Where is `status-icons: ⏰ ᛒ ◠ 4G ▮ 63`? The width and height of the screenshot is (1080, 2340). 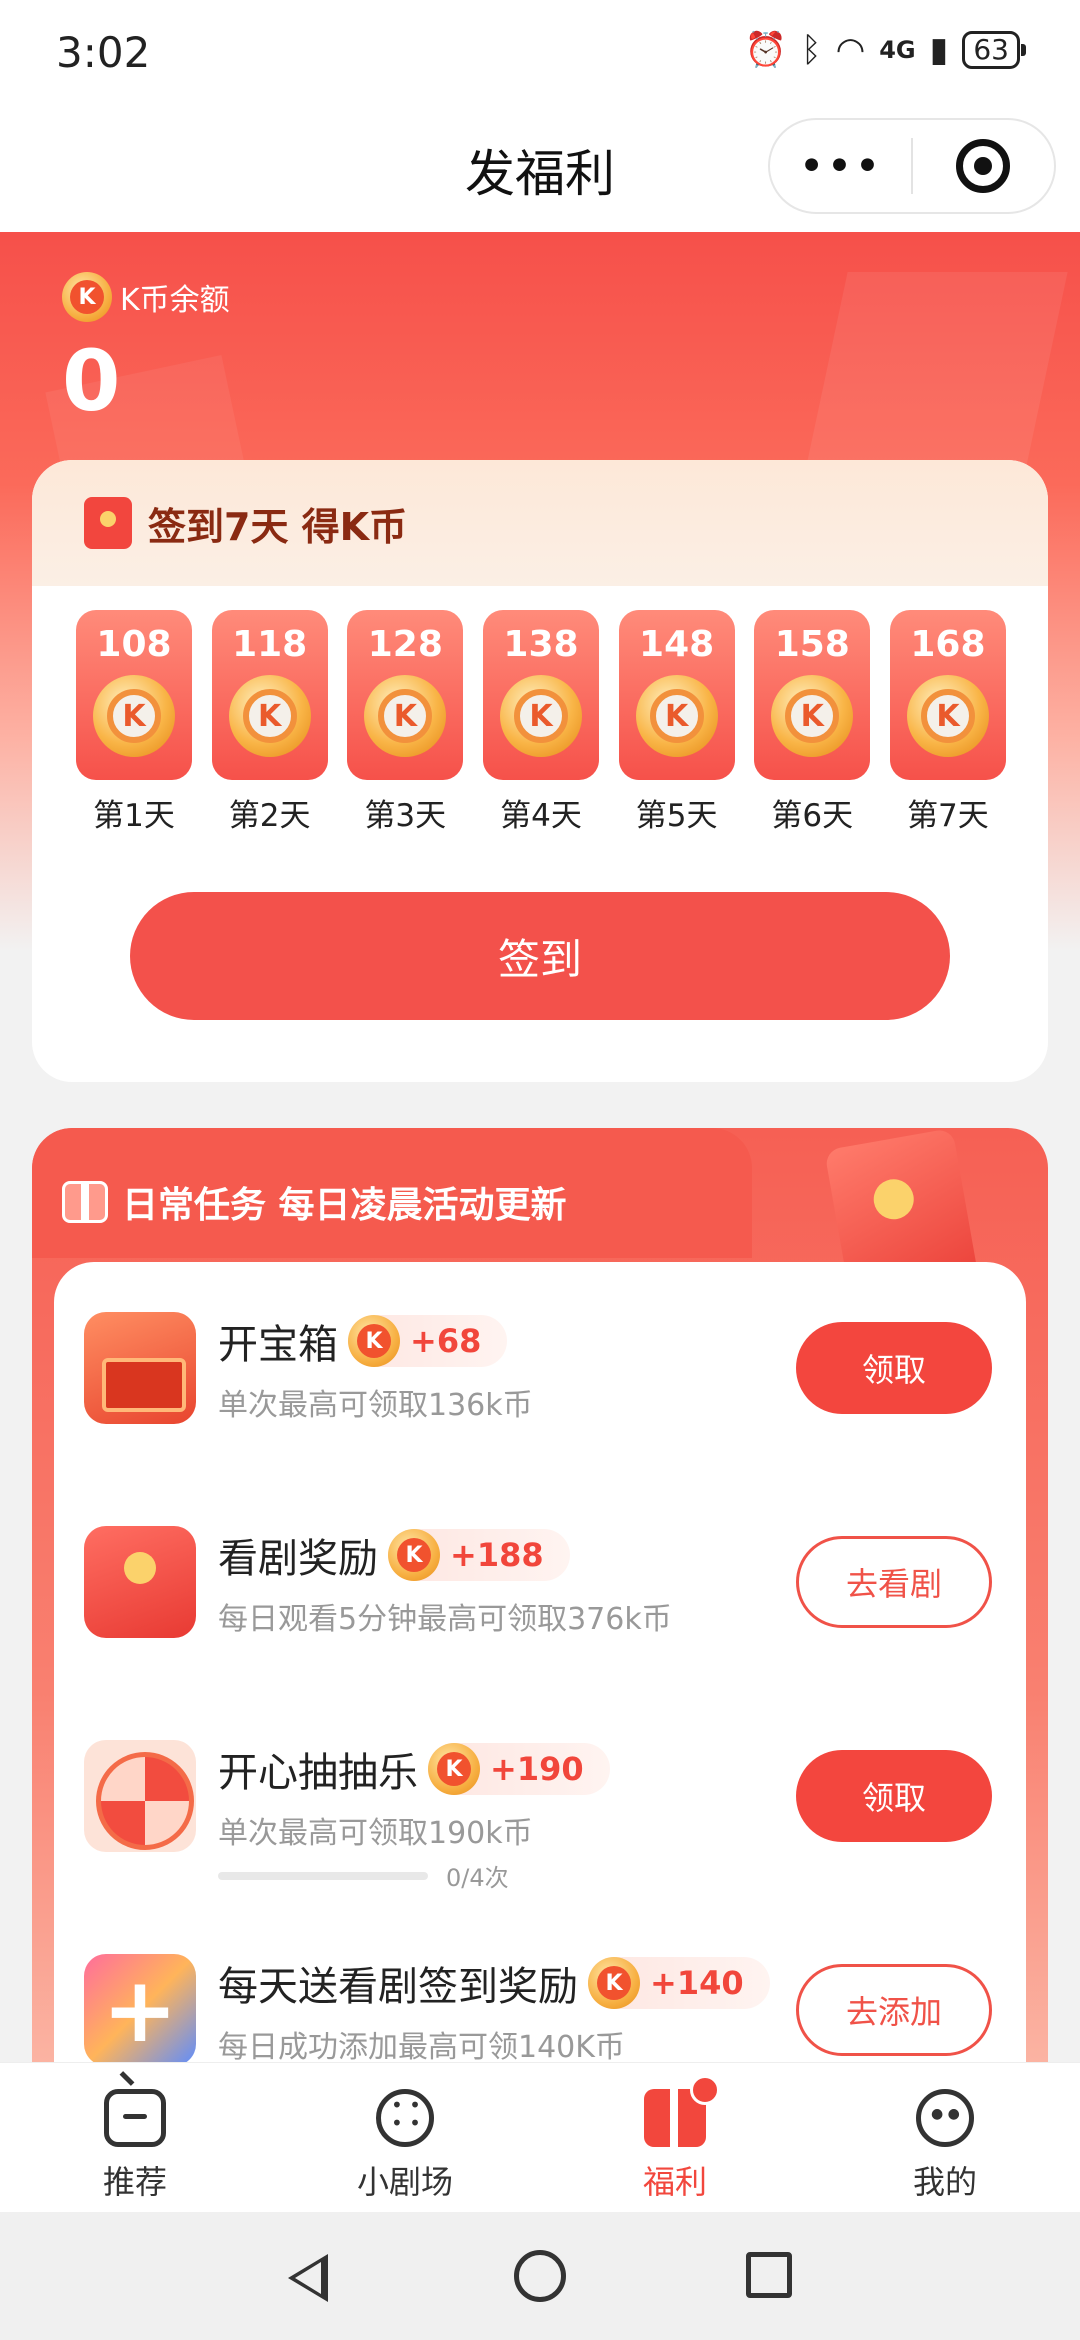
status-icons: ⏰ ᛒ ◠ 4G ▮ 63 is located at coordinates (885, 50).